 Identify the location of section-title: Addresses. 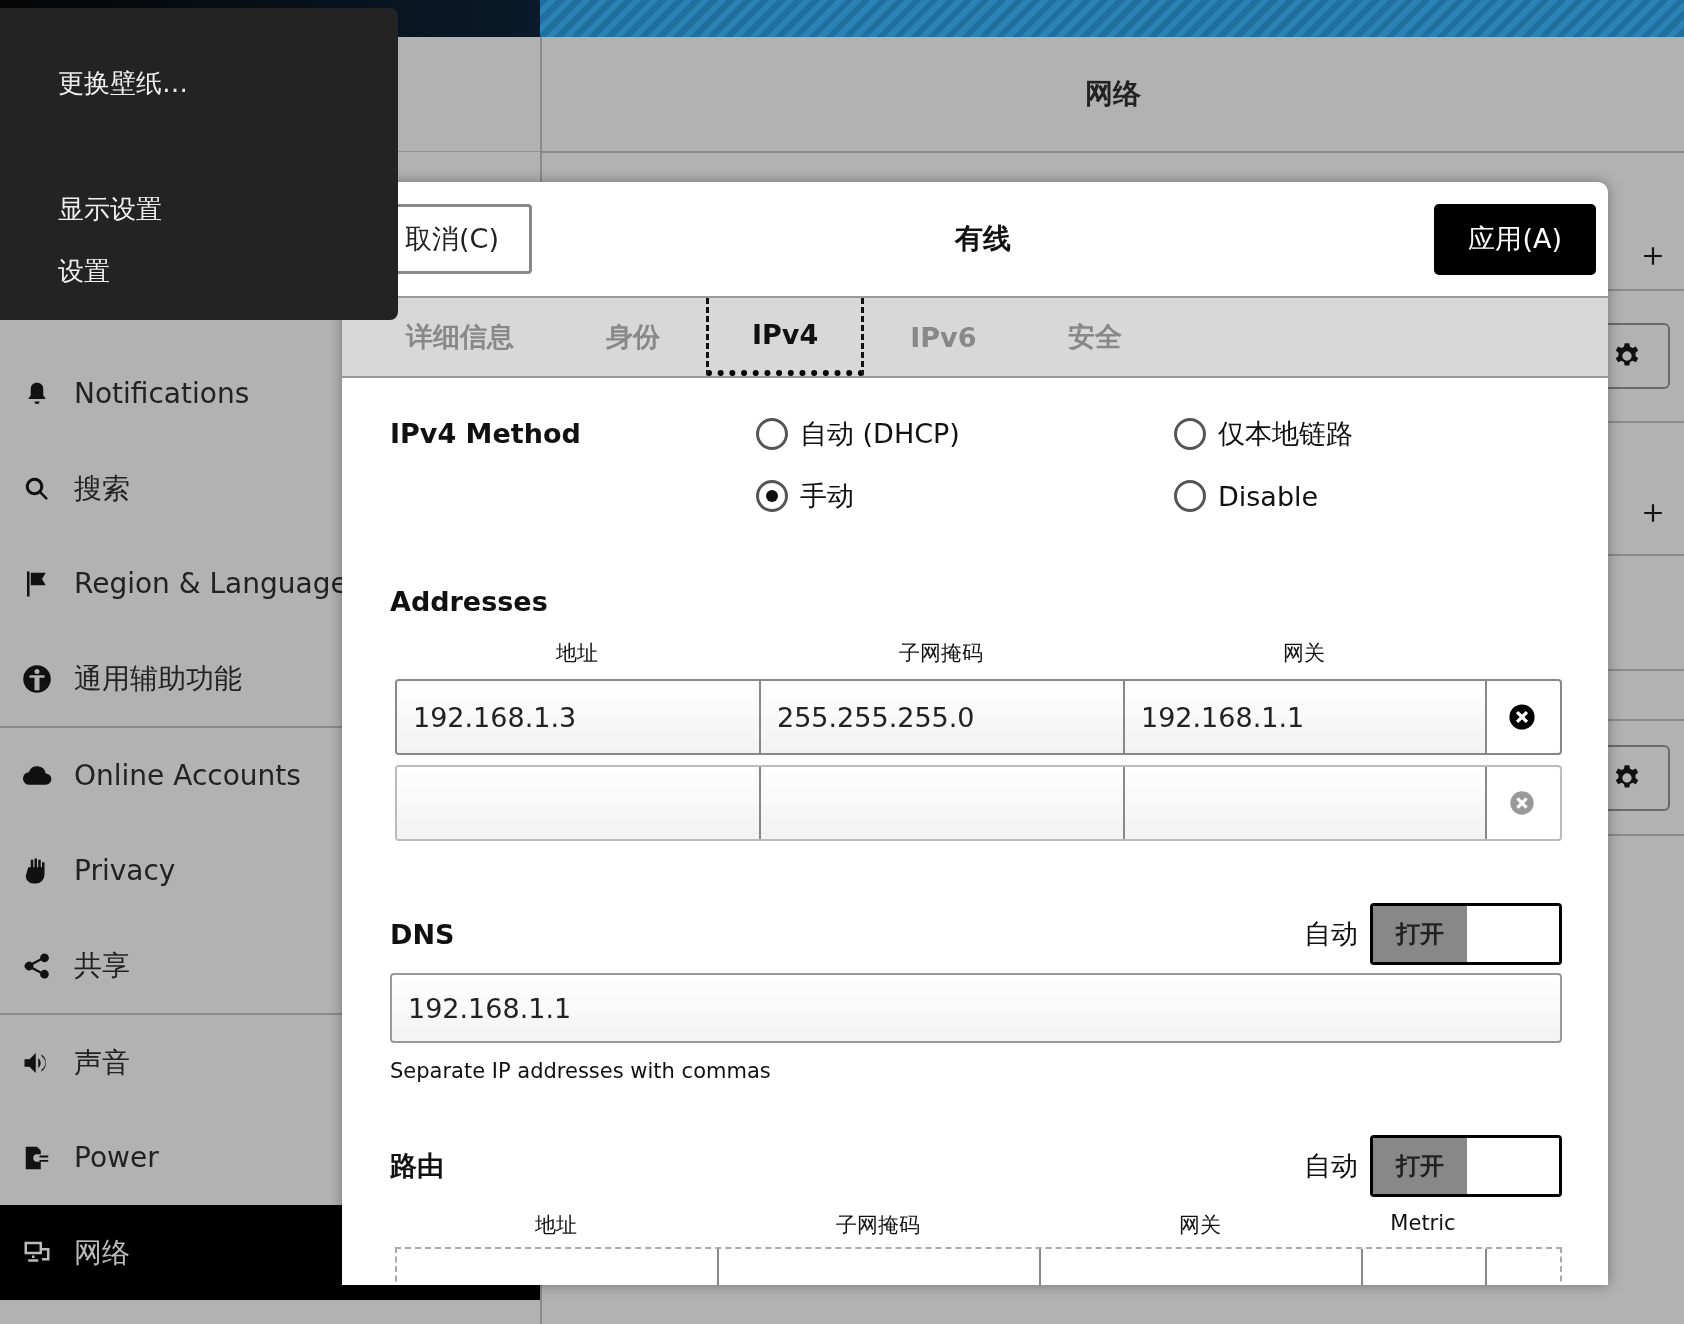
(469, 601).